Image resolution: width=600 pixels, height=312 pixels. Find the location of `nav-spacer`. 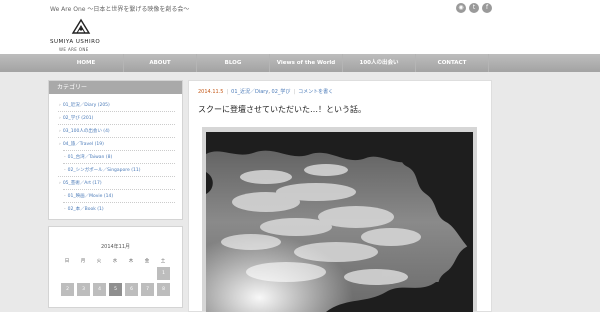

nav-spacer is located at coordinates (519, 63).